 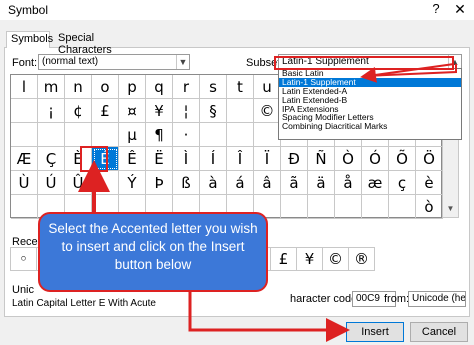 I want to click on arrow-to-insert, so click(x=269, y=317).